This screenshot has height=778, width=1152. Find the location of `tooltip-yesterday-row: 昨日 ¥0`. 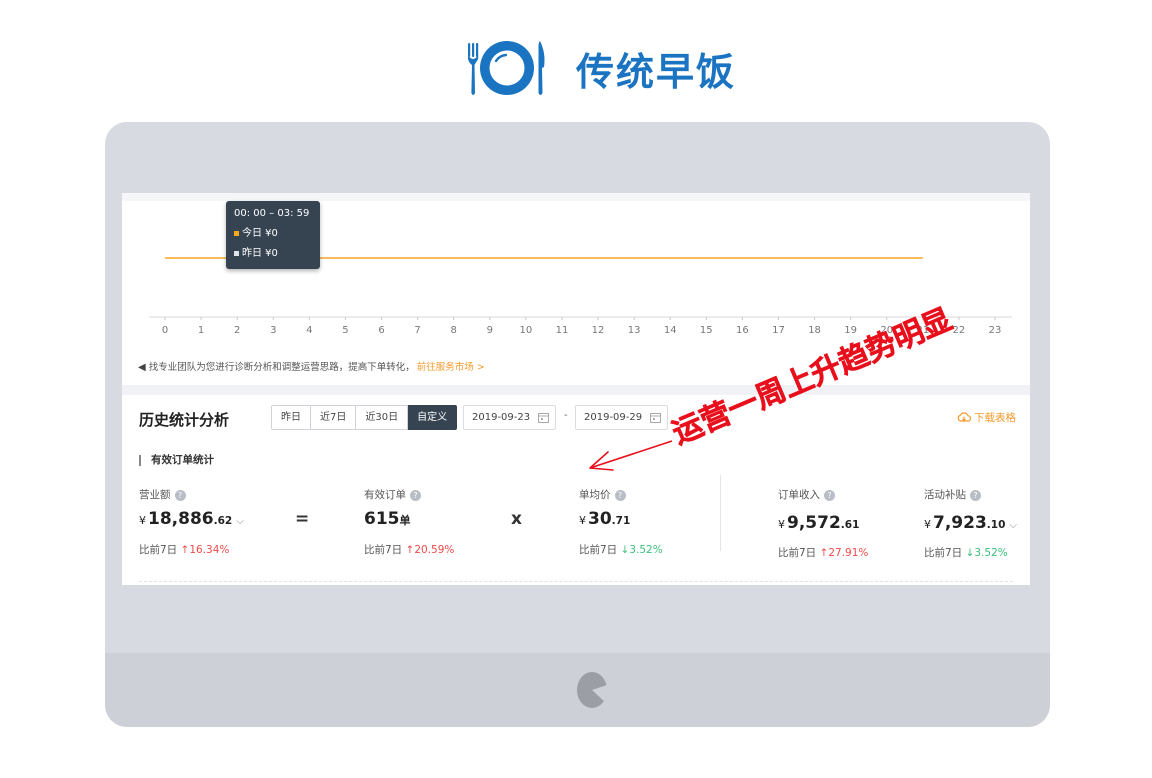

tooltip-yesterday-row: 昨日 ¥0 is located at coordinates (273, 254).